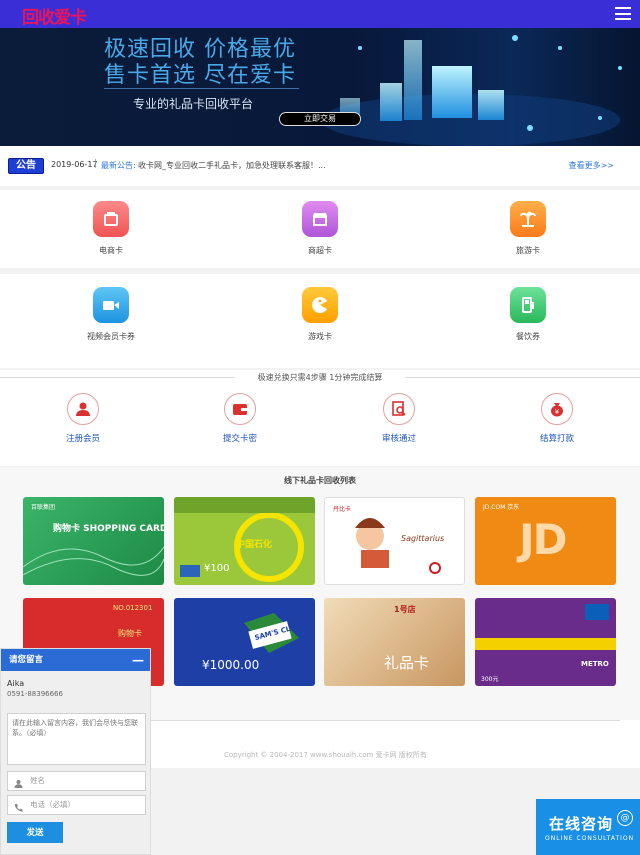 The height and width of the screenshot is (855, 640). I want to click on notice-label: 最新公告:, so click(118, 165).